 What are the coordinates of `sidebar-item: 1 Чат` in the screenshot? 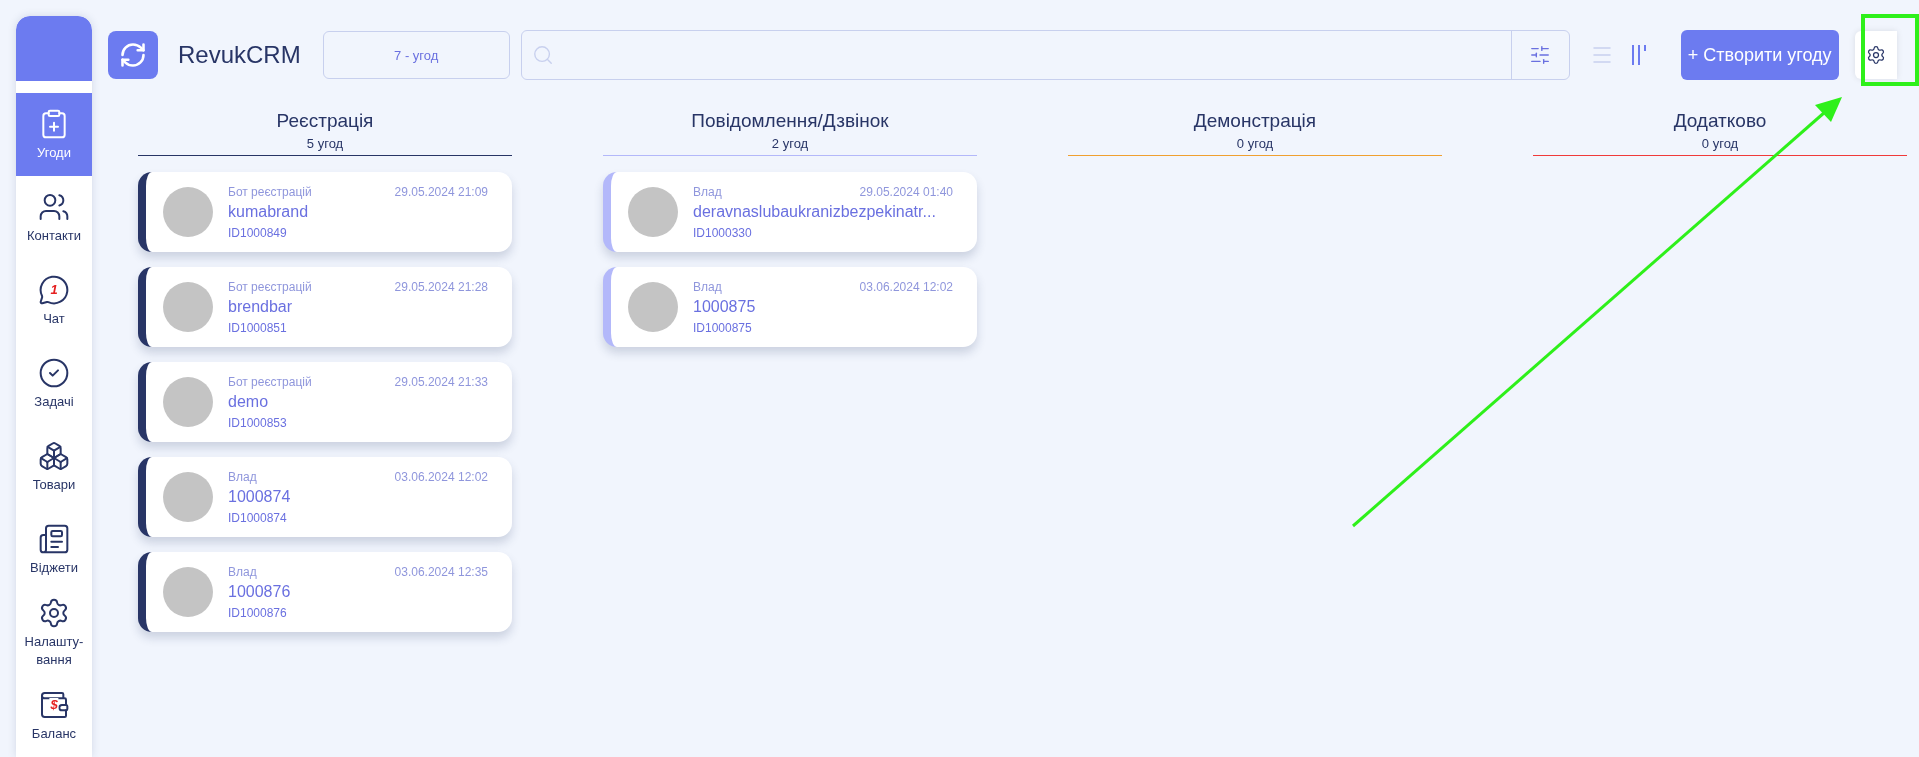 It's located at (54, 300).